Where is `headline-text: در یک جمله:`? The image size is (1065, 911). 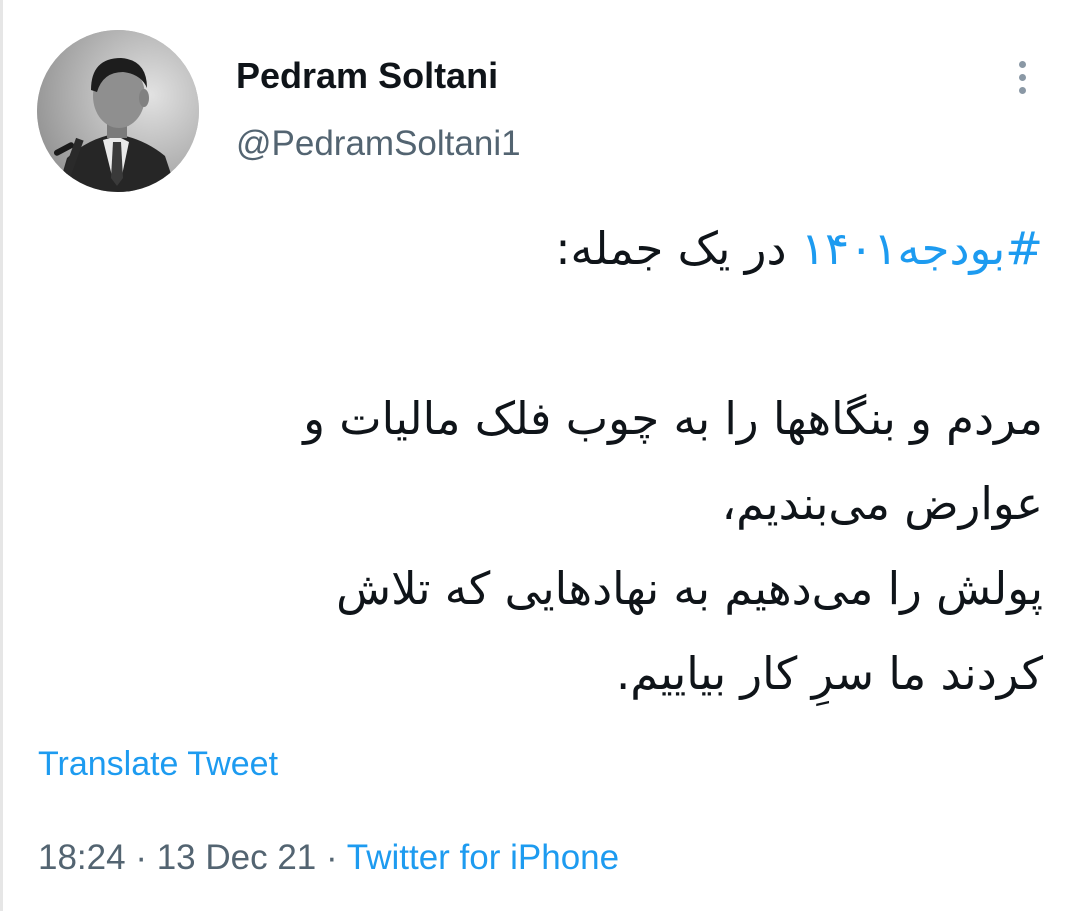 headline-text: در یک جمله: is located at coordinates (678, 248).